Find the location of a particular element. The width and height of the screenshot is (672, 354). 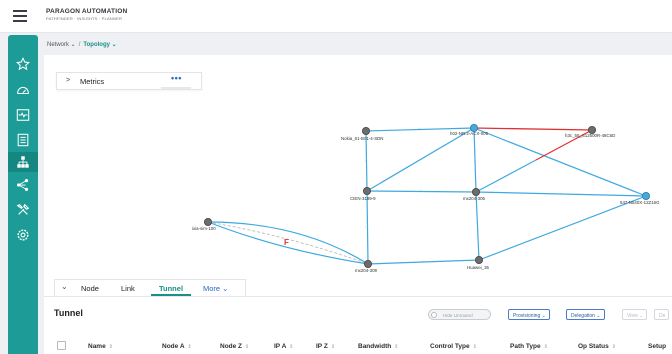

node-label: Nokia_61-B01-4-SDN is located at coordinates (362, 138).